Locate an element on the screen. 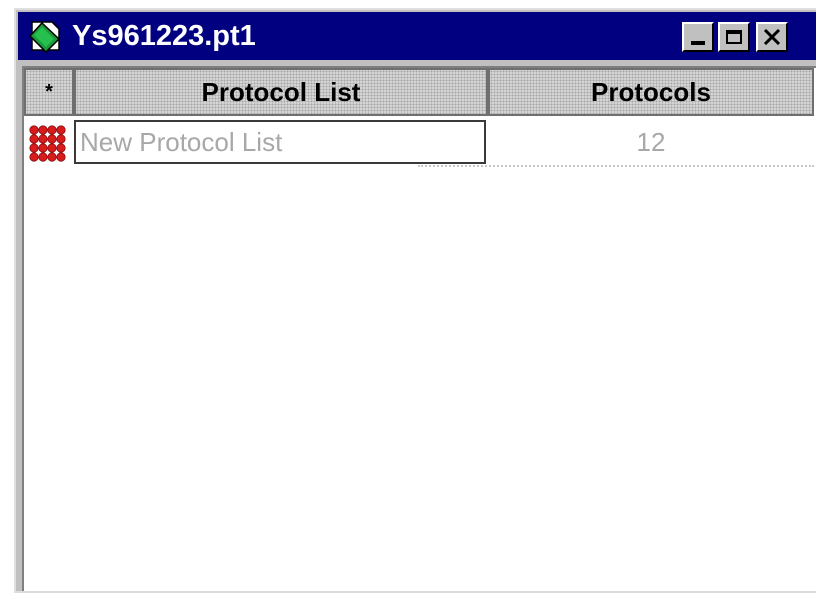  maximize-button is located at coordinates (734, 37).